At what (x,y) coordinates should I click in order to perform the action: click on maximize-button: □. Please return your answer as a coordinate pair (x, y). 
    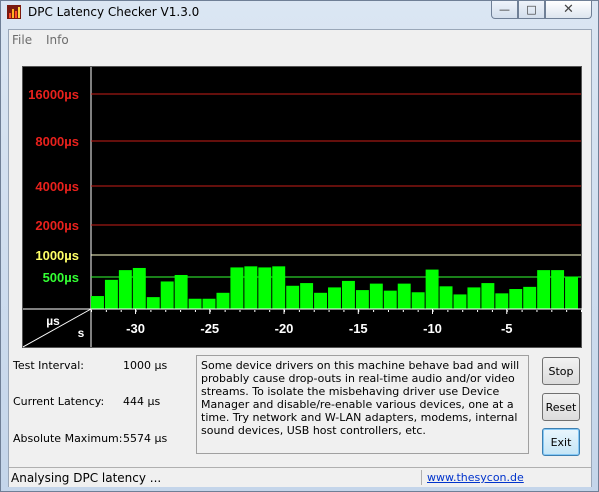
    Looking at the image, I should click on (531, 10).